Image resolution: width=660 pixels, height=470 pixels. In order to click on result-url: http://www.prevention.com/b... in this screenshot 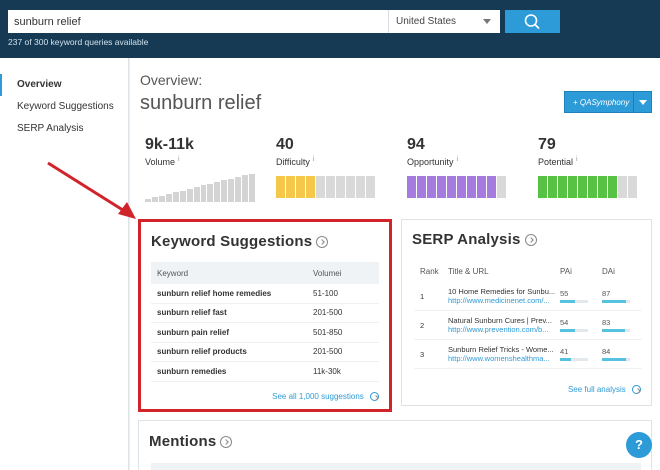, I will do `click(504, 329)`.